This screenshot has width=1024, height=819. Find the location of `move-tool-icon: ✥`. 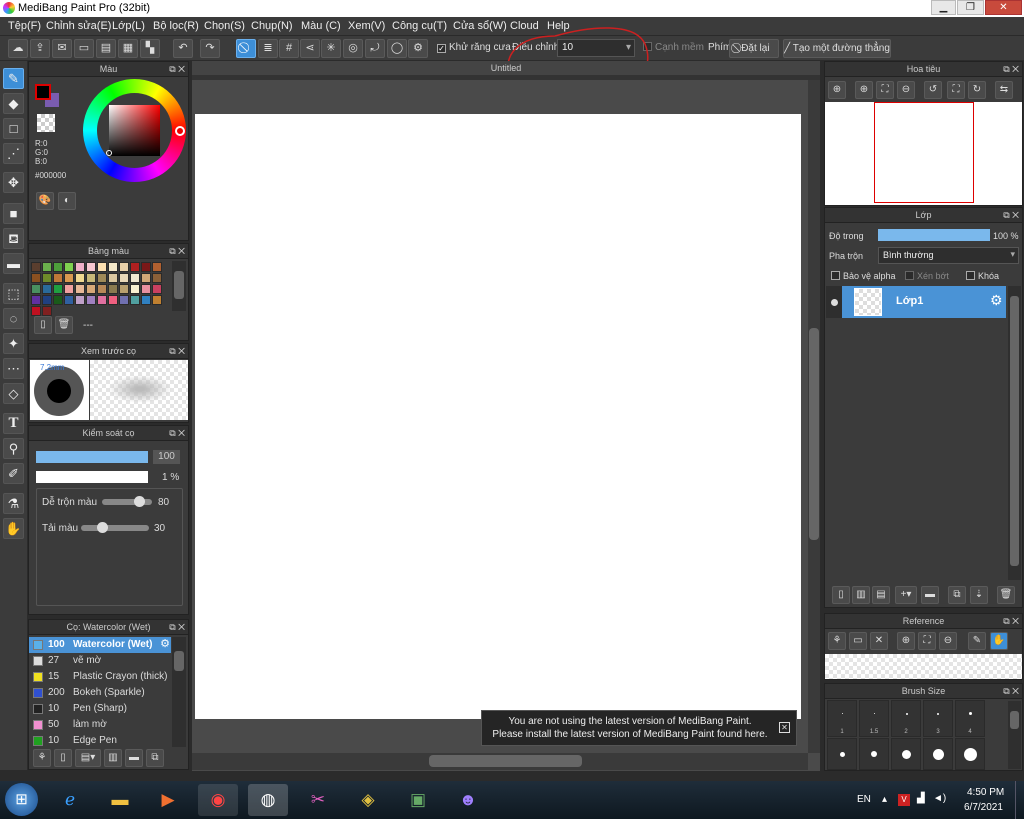

move-tool-icon: ✥ is located at coordinates (13, 182).